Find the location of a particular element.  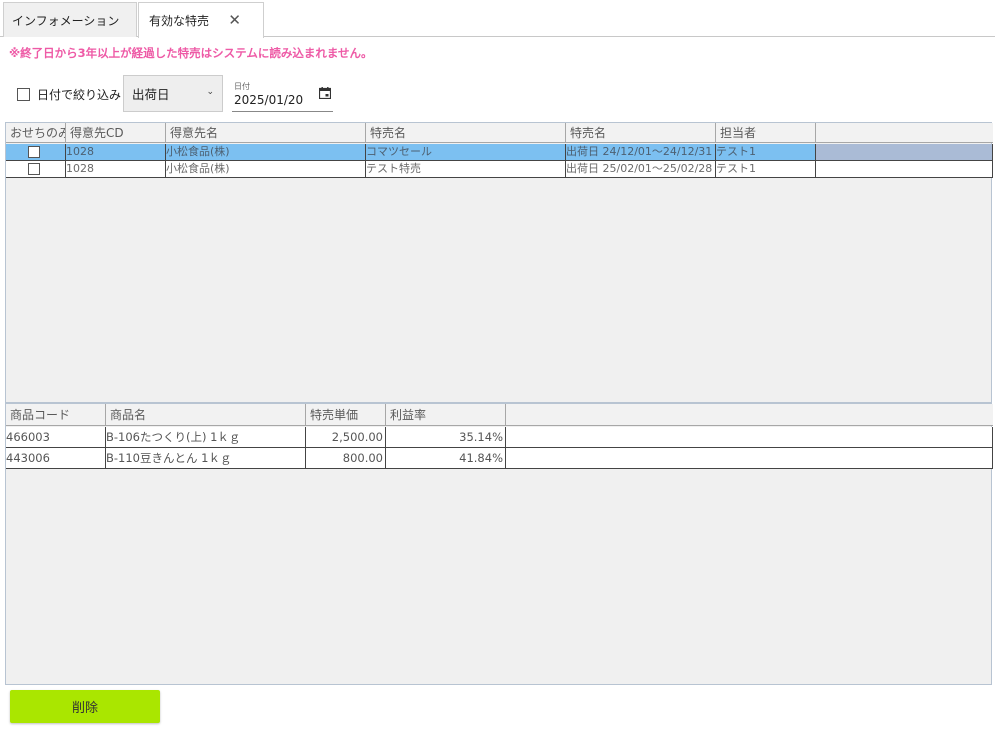

col-header-product-code: 商品コード is located at coordinates (56, 415).